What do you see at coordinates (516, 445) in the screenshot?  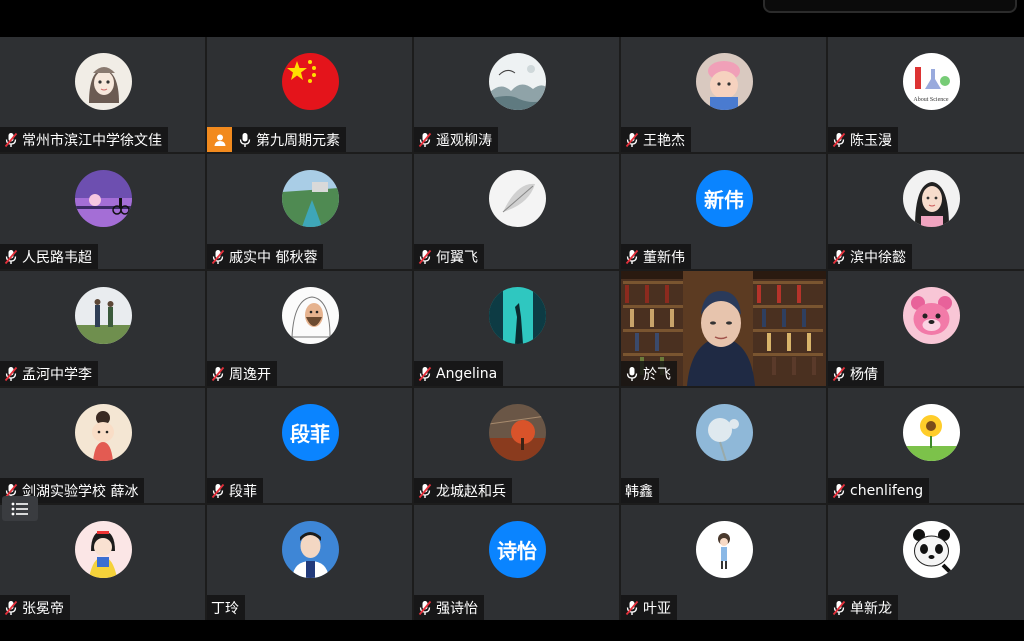 I see `participant-tile: 龙城赵和兵` at bounding box center [516, 445].